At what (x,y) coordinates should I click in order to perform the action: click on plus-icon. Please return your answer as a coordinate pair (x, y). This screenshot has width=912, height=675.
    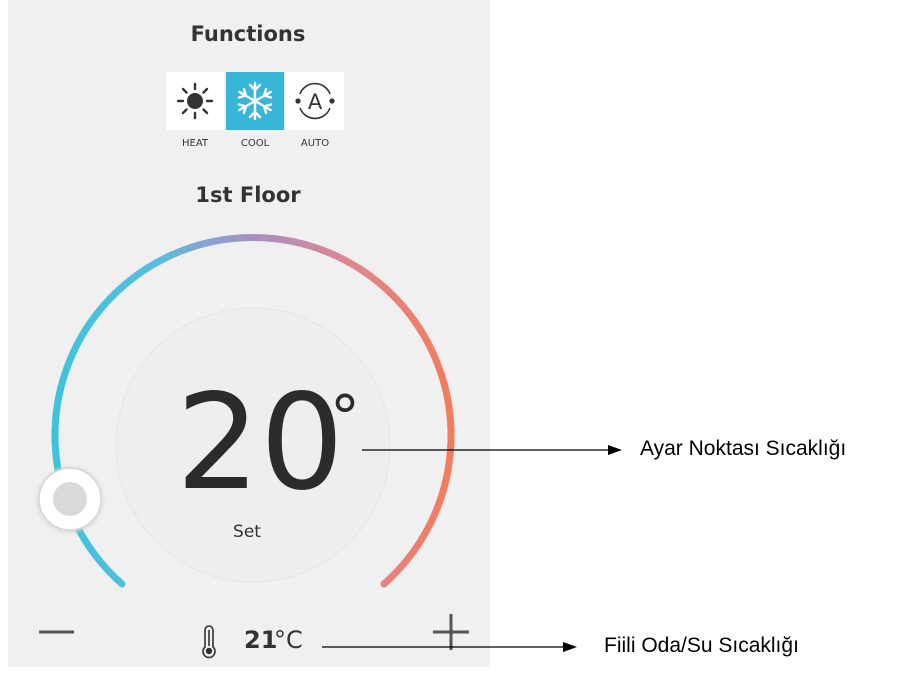
    Looking at the image, I should click on (451, 632).